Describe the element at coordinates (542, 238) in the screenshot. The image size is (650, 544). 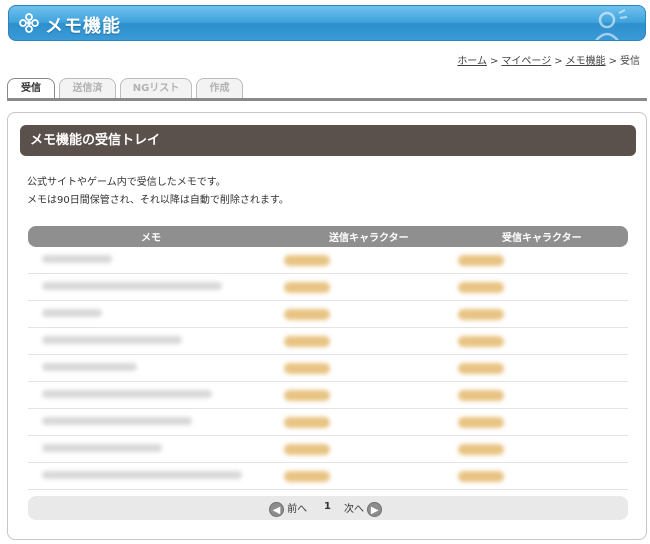
I see `column-receiver: 受信キャラクター` at that location.